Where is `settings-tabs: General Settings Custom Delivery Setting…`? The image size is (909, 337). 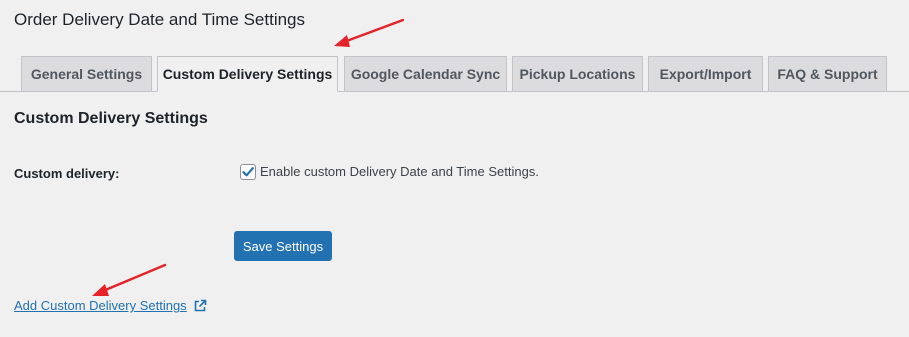 settings-tabs: General Settings Custom Delivery Setting… is located at coordinates (454, 74).